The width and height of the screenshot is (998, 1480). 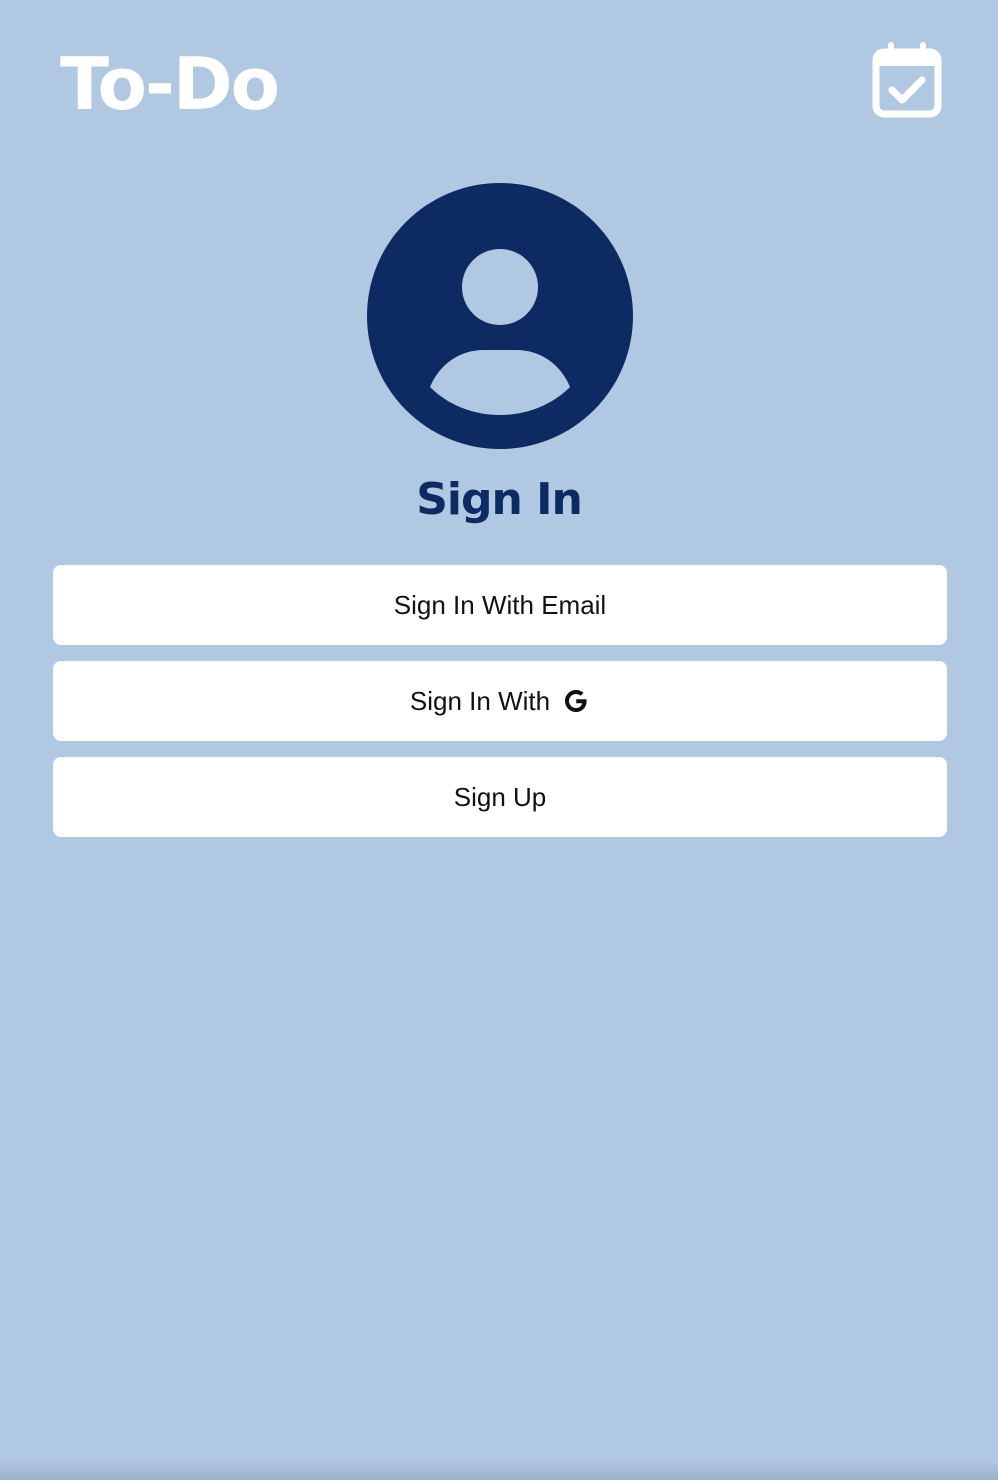 What do you see at coordinates (480, 700) in the screenshot?
I see `sign-in-google-label: Sign In With` at bounding box center [480, 700].